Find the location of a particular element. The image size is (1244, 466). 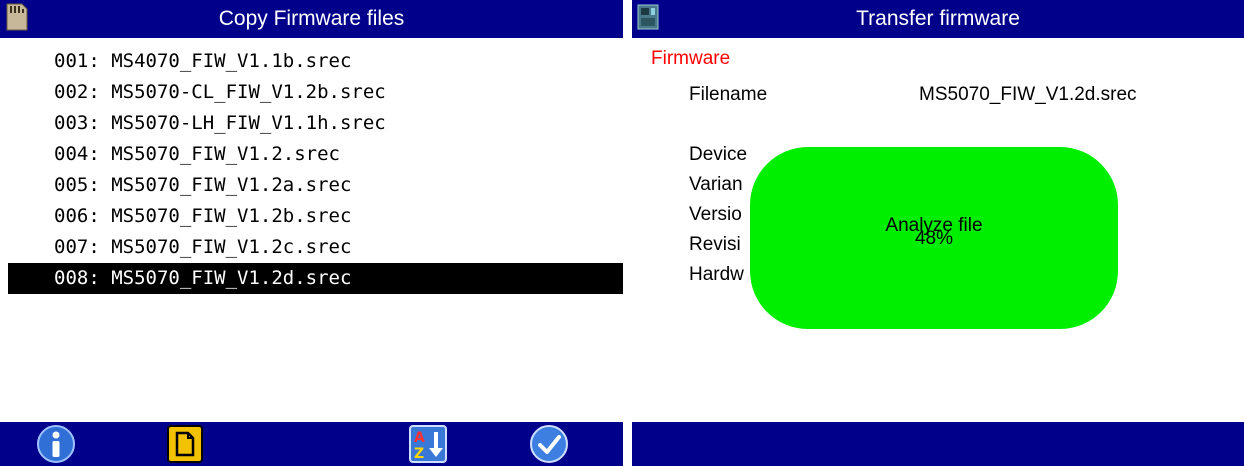

file-item: 001: MS4070_FIW_V1.1b.srec is located at coordinates (315, 61).